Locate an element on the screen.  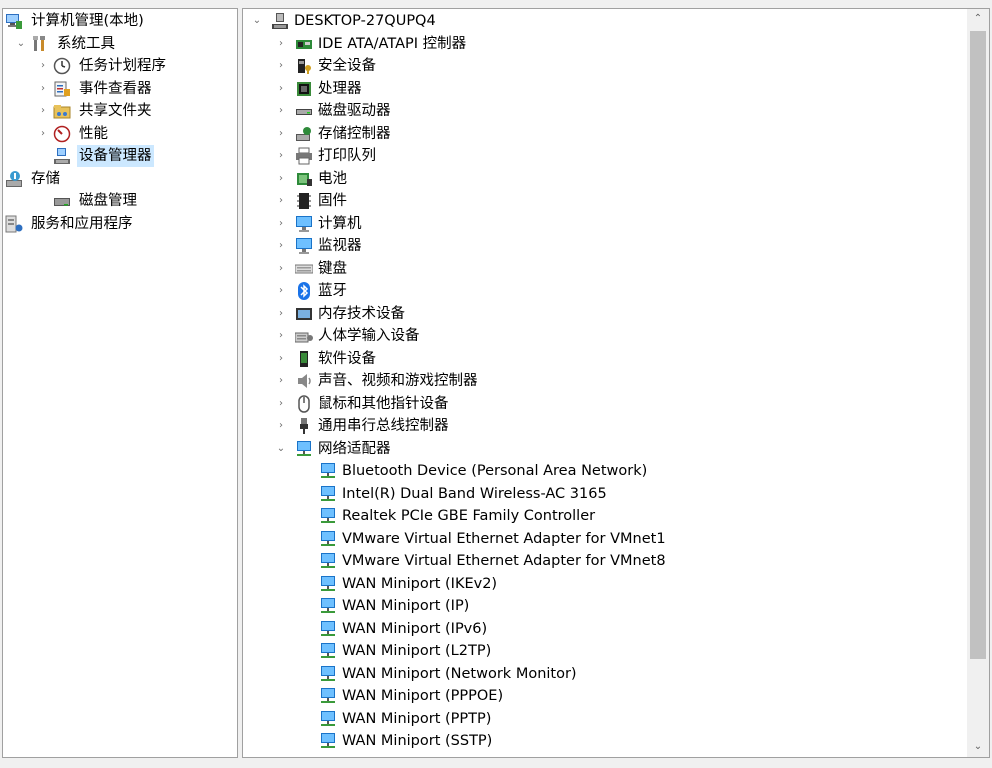
storage-icon is located at coordinates (14, 179).